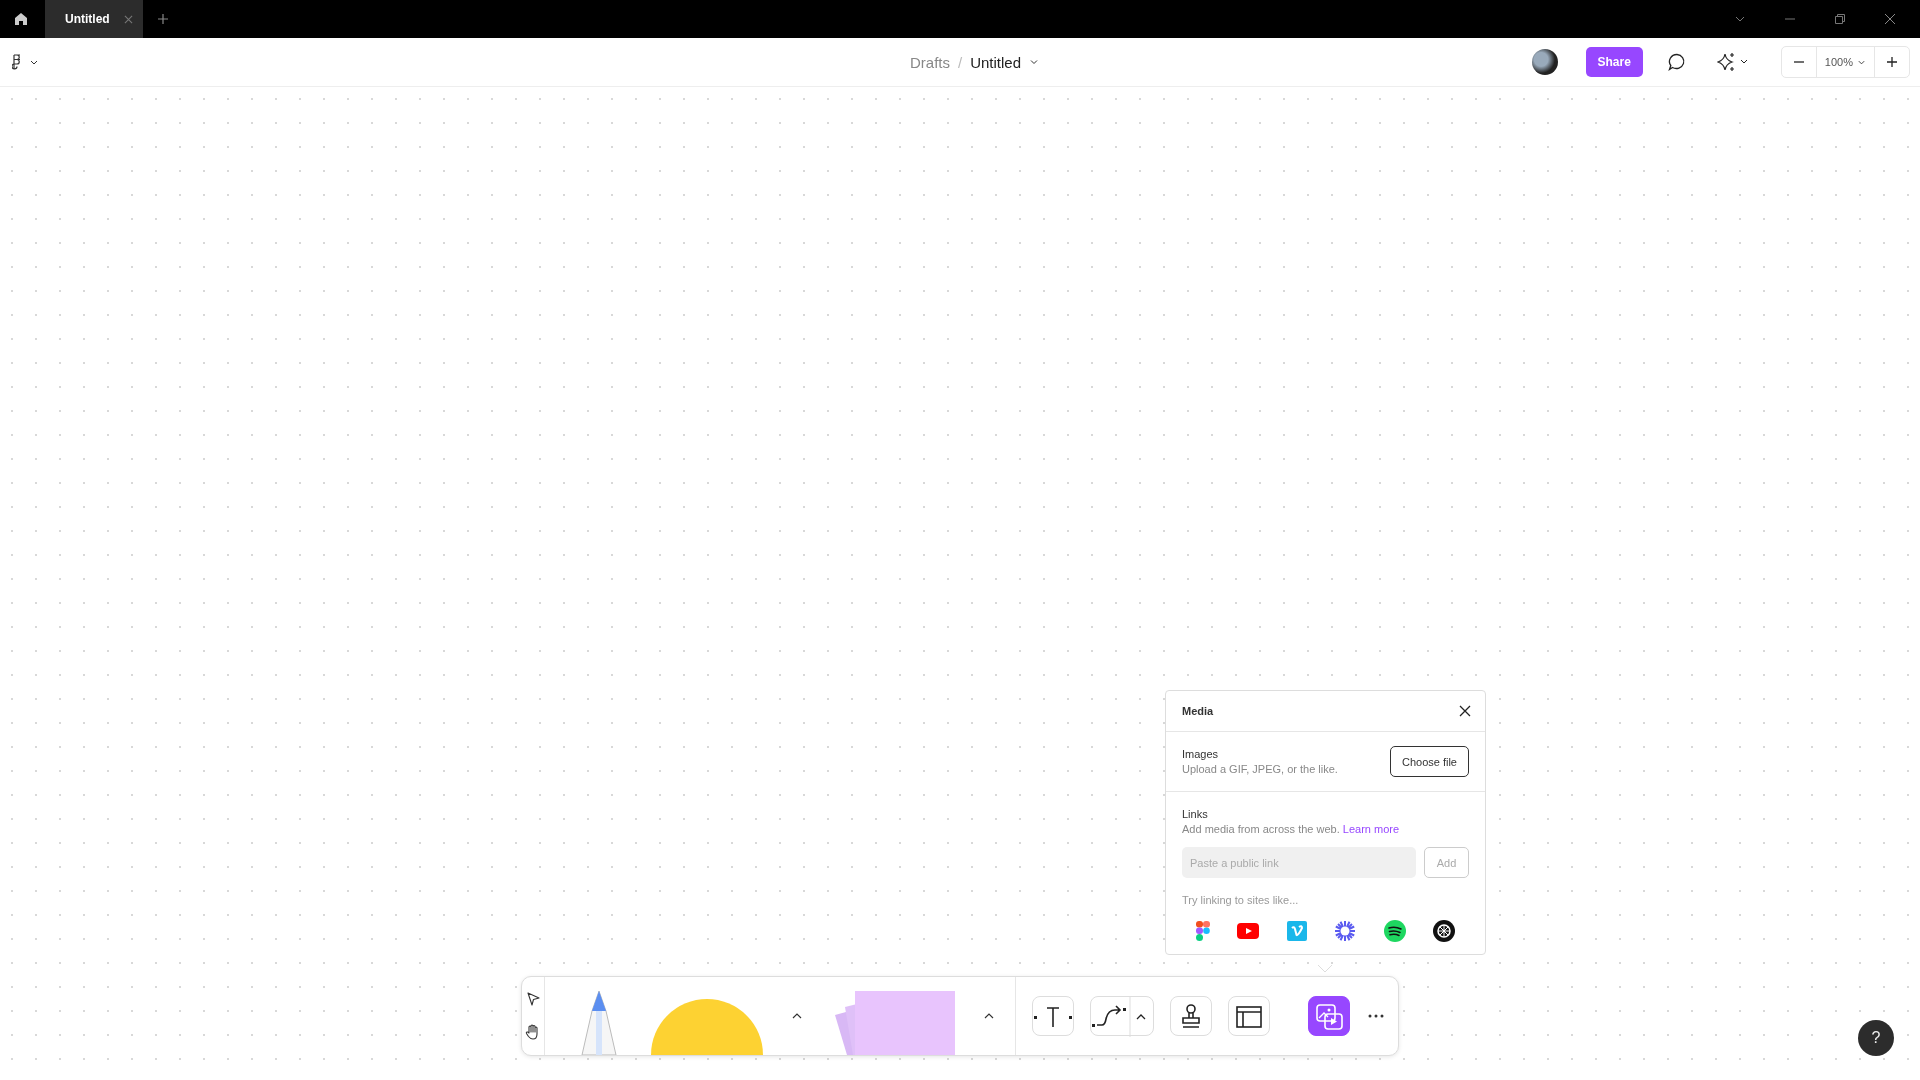 Image resolution: width=1920 pixels, height=1080 pixels. I want to click on chevron-down-icon, so click(1034, 62).